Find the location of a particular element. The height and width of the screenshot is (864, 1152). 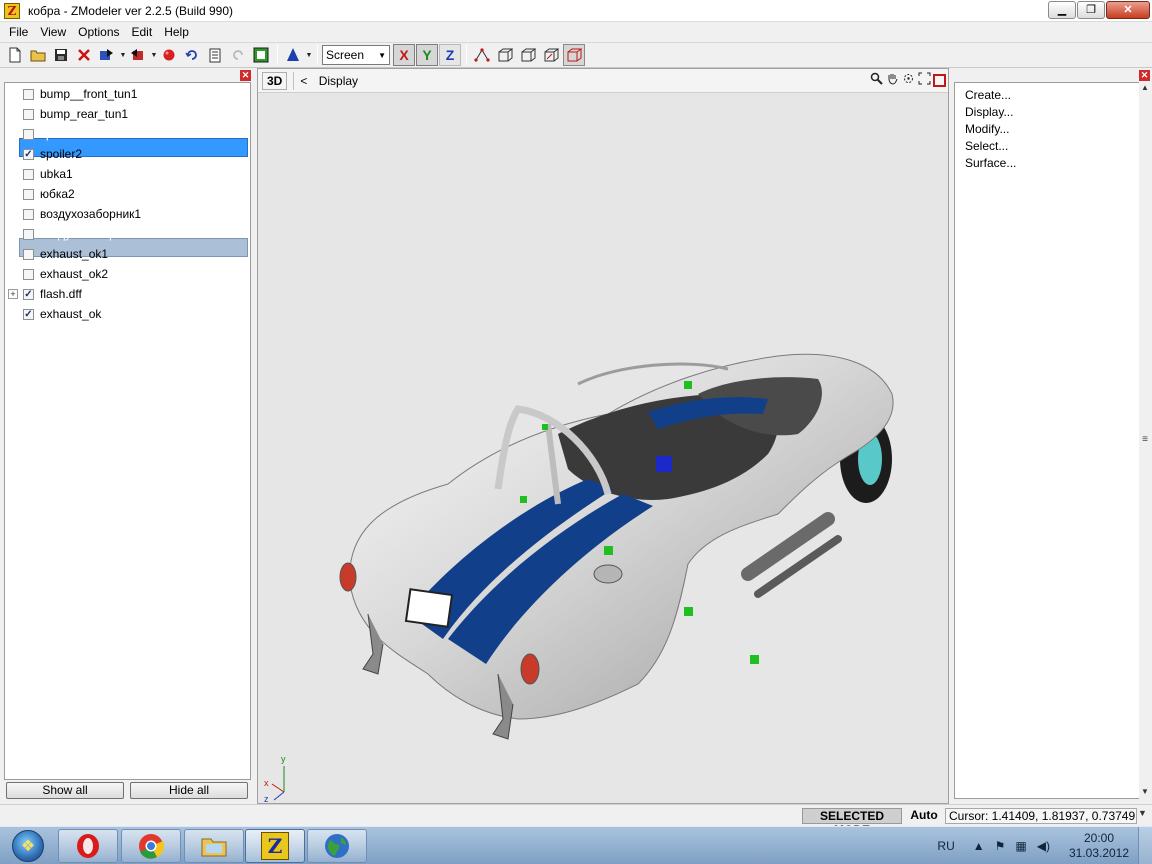

menu-options: Options is located at coordinates (98, 32).